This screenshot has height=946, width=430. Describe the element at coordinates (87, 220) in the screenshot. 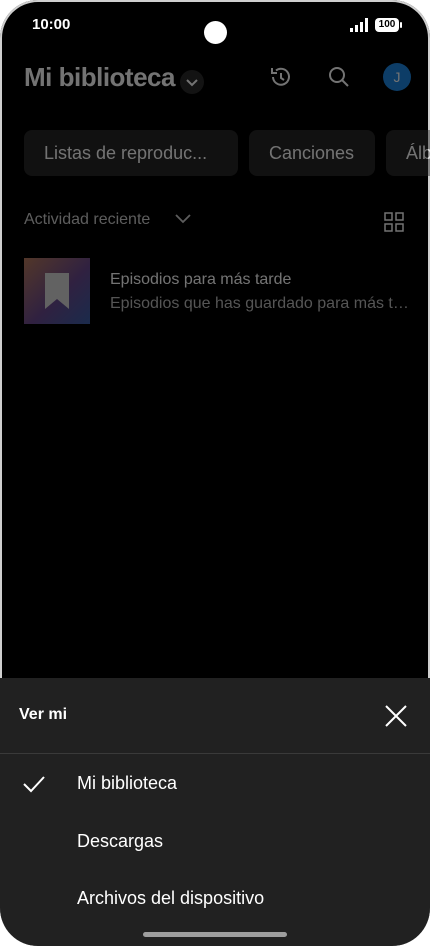

I see `sort-label: Actividad reciente` at that location.